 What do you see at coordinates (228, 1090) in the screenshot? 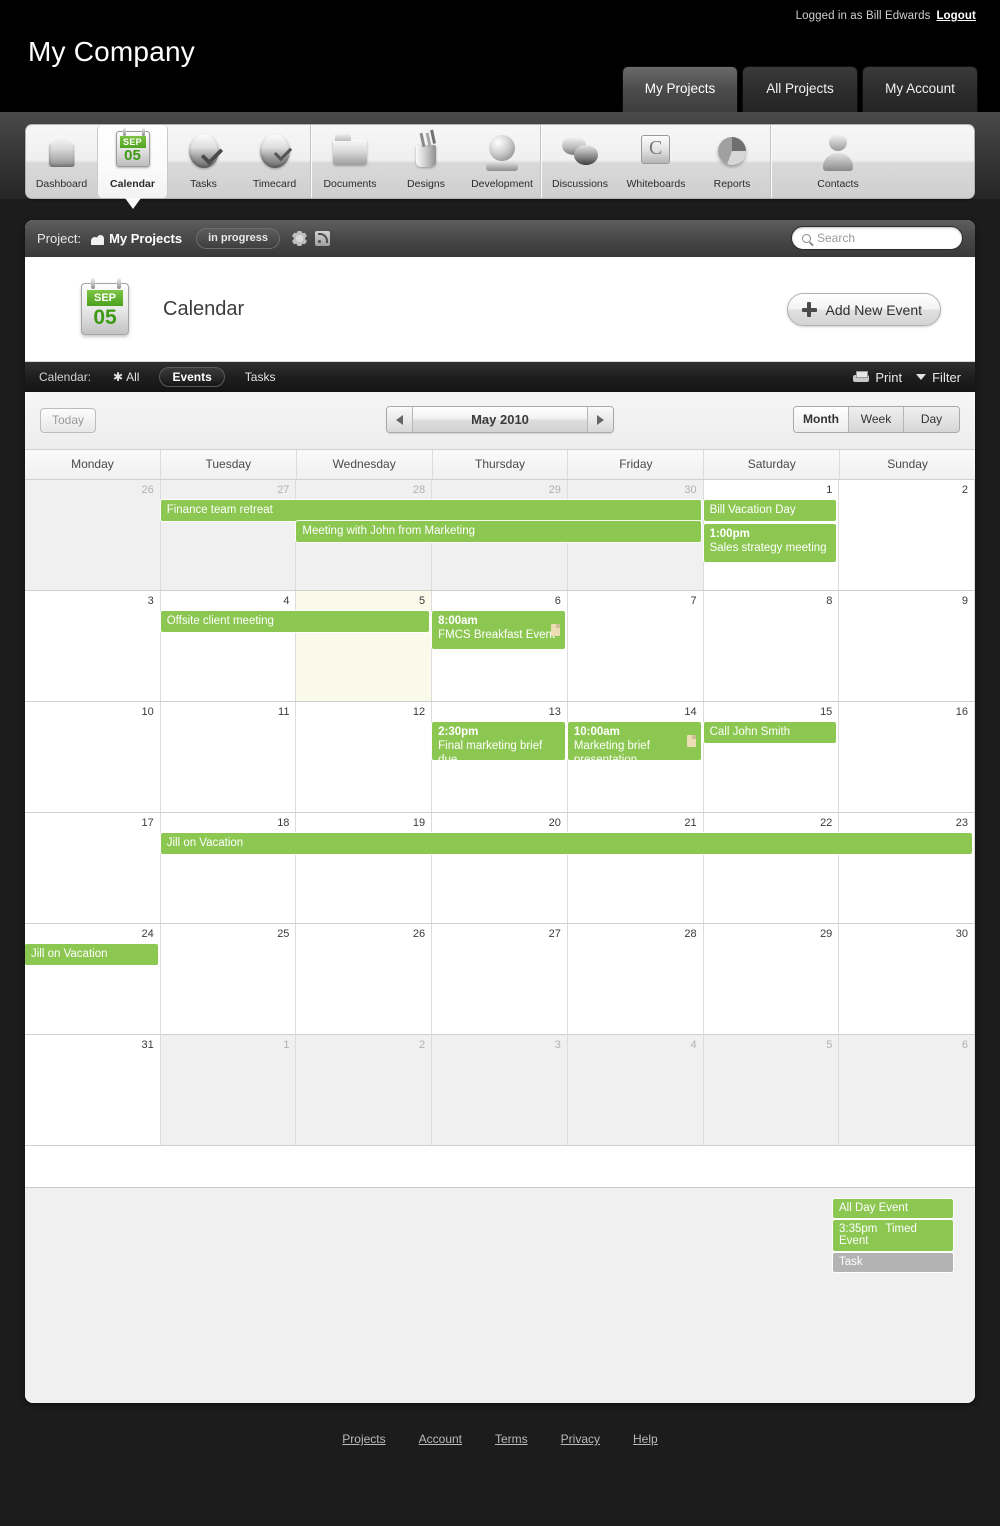
I see `day-cell: 1` at bounding box center [228, 1090].